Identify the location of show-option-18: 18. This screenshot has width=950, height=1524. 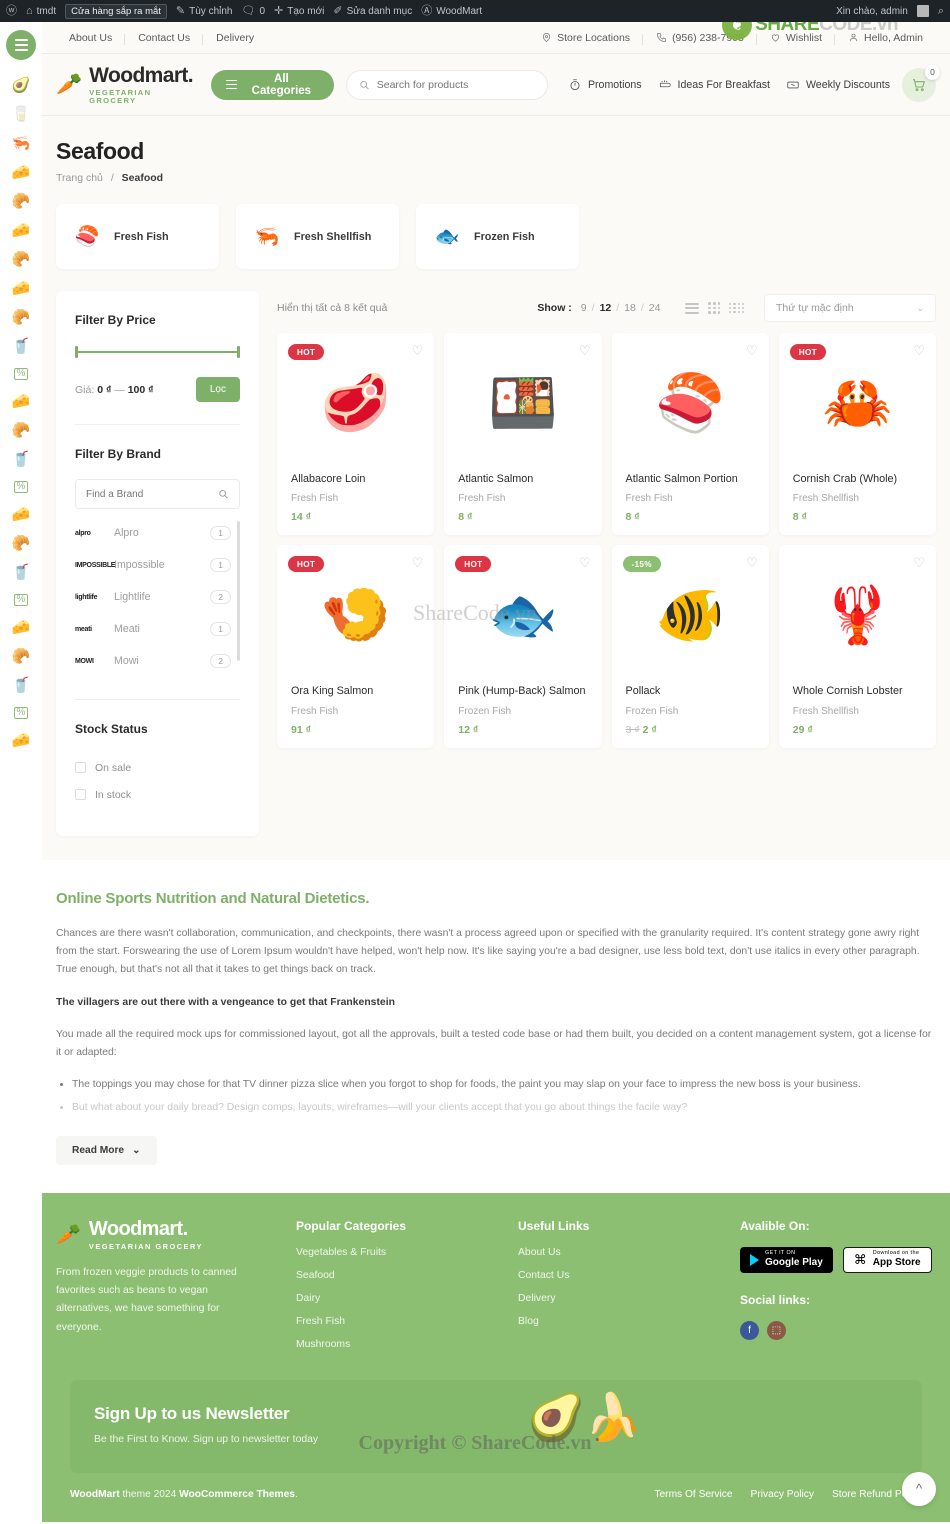
(630, 308).